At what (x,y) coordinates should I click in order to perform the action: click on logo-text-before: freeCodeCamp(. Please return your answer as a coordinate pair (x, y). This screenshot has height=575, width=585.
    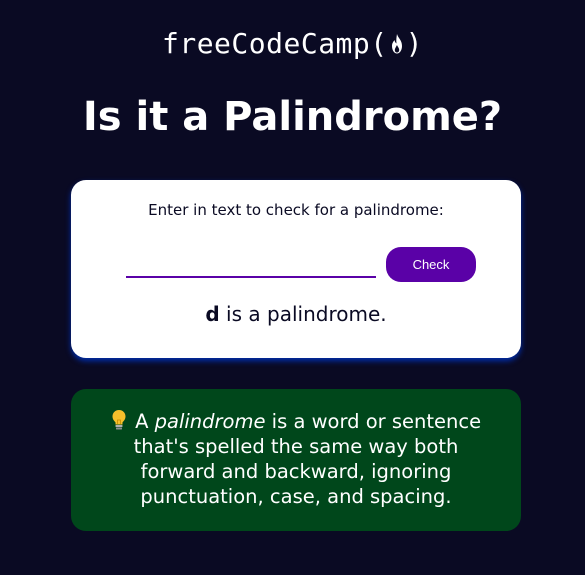
    Looking at the image, I should click on (274, 43).